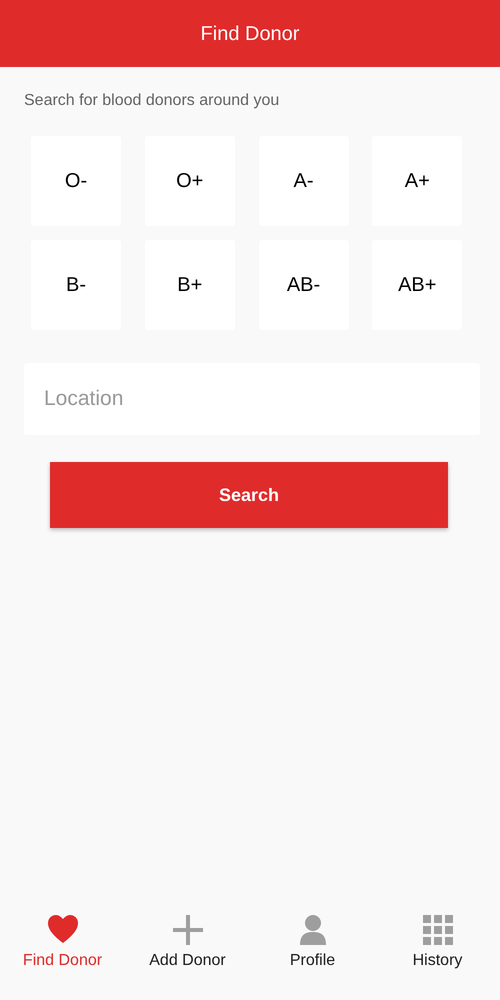 Image resolution: width=500 pixels, height=1000 pixels. What do you see at coordinates (312, 943) in the screenshot?
I see `nav-tab: Profile` at bounding box center [312, 943].